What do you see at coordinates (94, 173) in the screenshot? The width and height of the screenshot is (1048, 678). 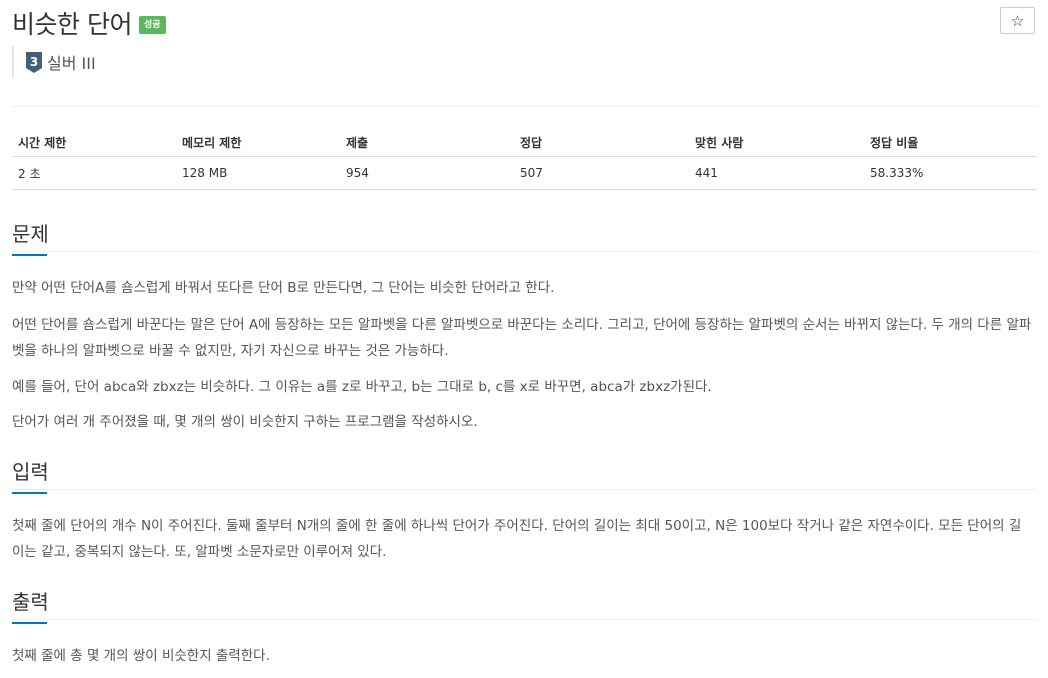 I see `time-limit-value: 2 초` at bounding box center [94, 173].